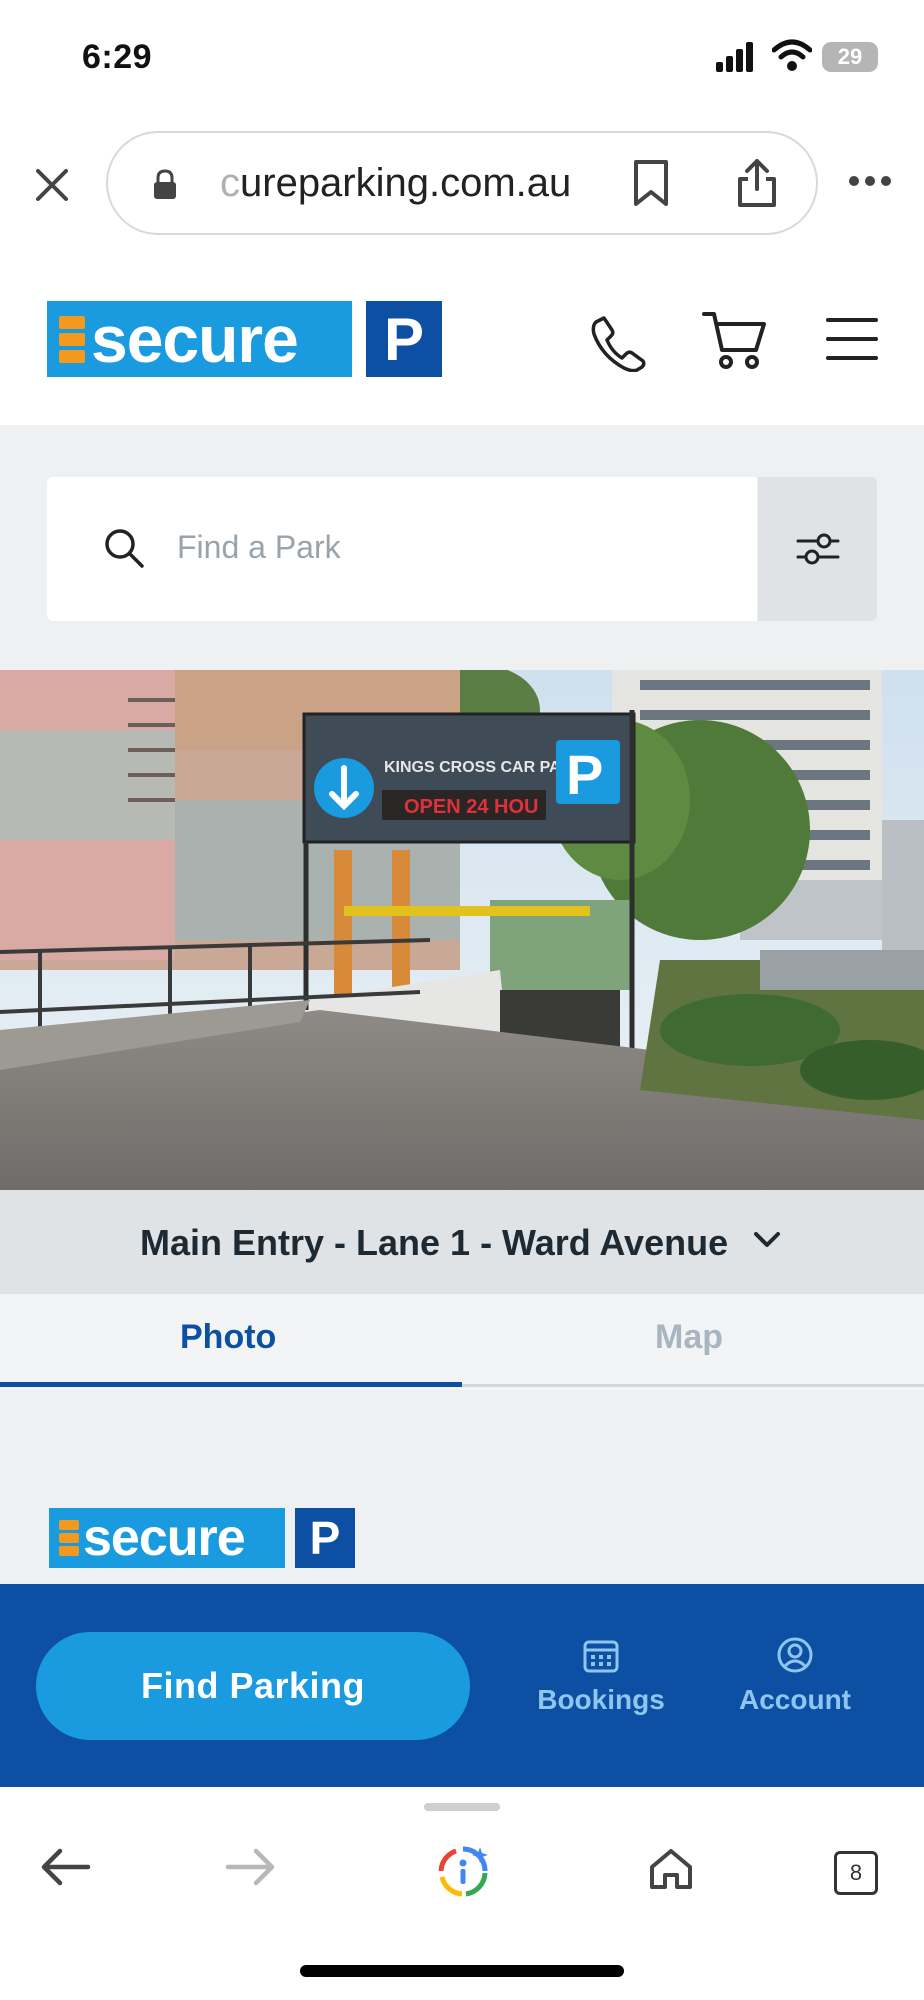  Describe the element at coordinates (462, 342) in the screenshot. I see `site-header: secure P` at that location.